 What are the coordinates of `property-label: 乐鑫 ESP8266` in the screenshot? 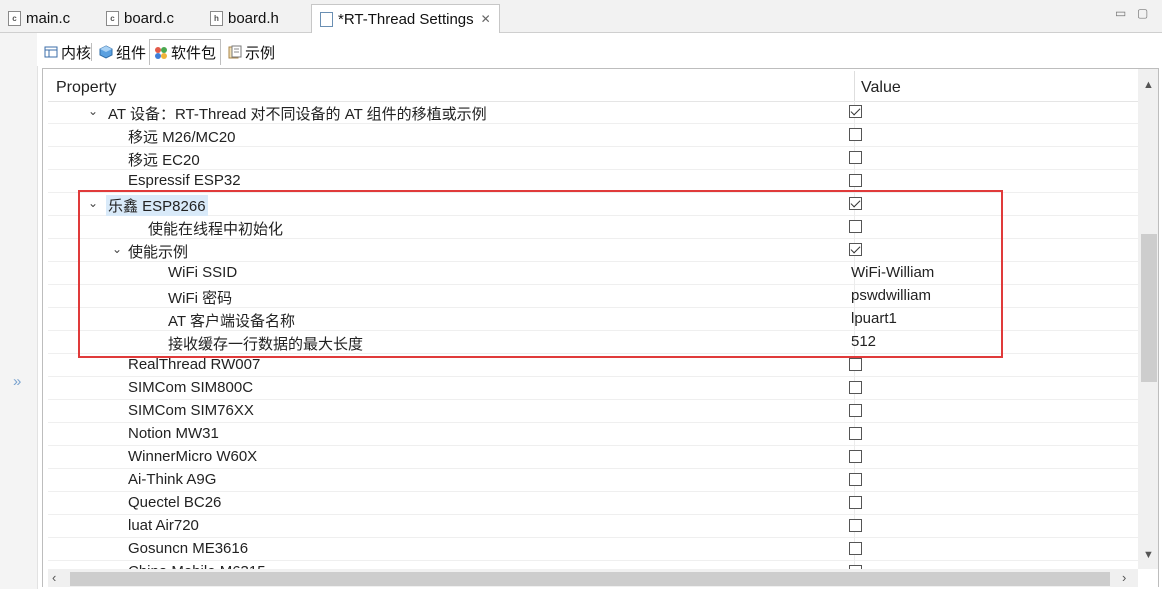 It's located at (157, 205).